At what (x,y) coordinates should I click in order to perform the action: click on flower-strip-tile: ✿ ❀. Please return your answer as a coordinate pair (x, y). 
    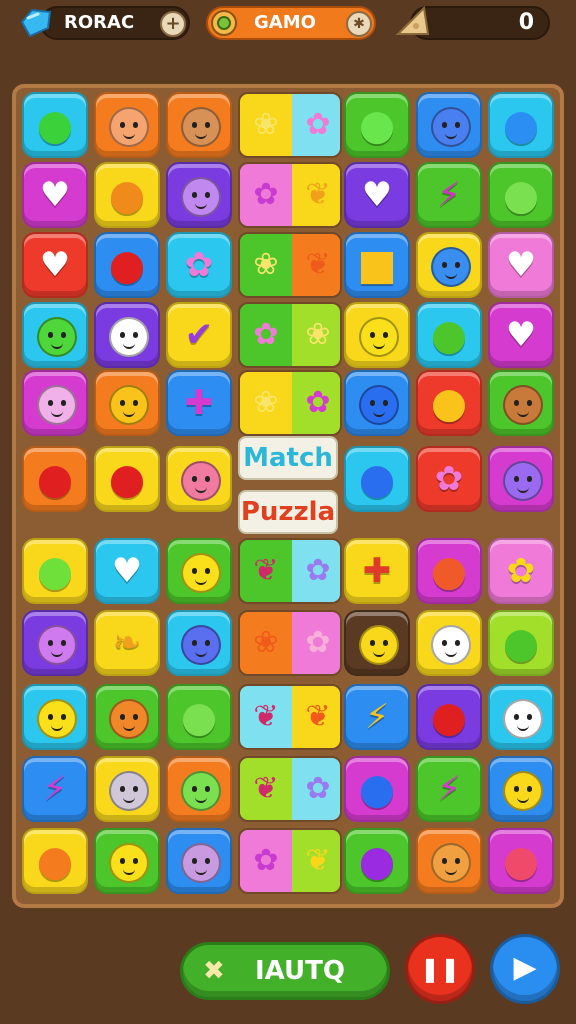
    Looking at the image, I should click on (290, 335).